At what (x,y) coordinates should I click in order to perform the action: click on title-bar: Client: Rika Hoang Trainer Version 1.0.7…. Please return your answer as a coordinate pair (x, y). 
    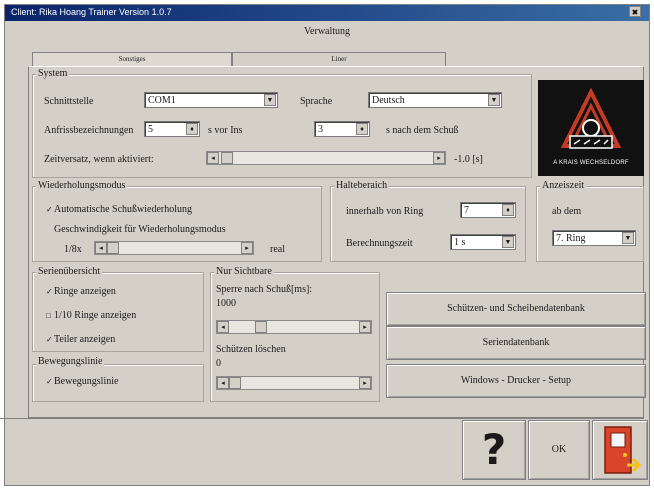
    Looking at the image, I should click on (327, 13).